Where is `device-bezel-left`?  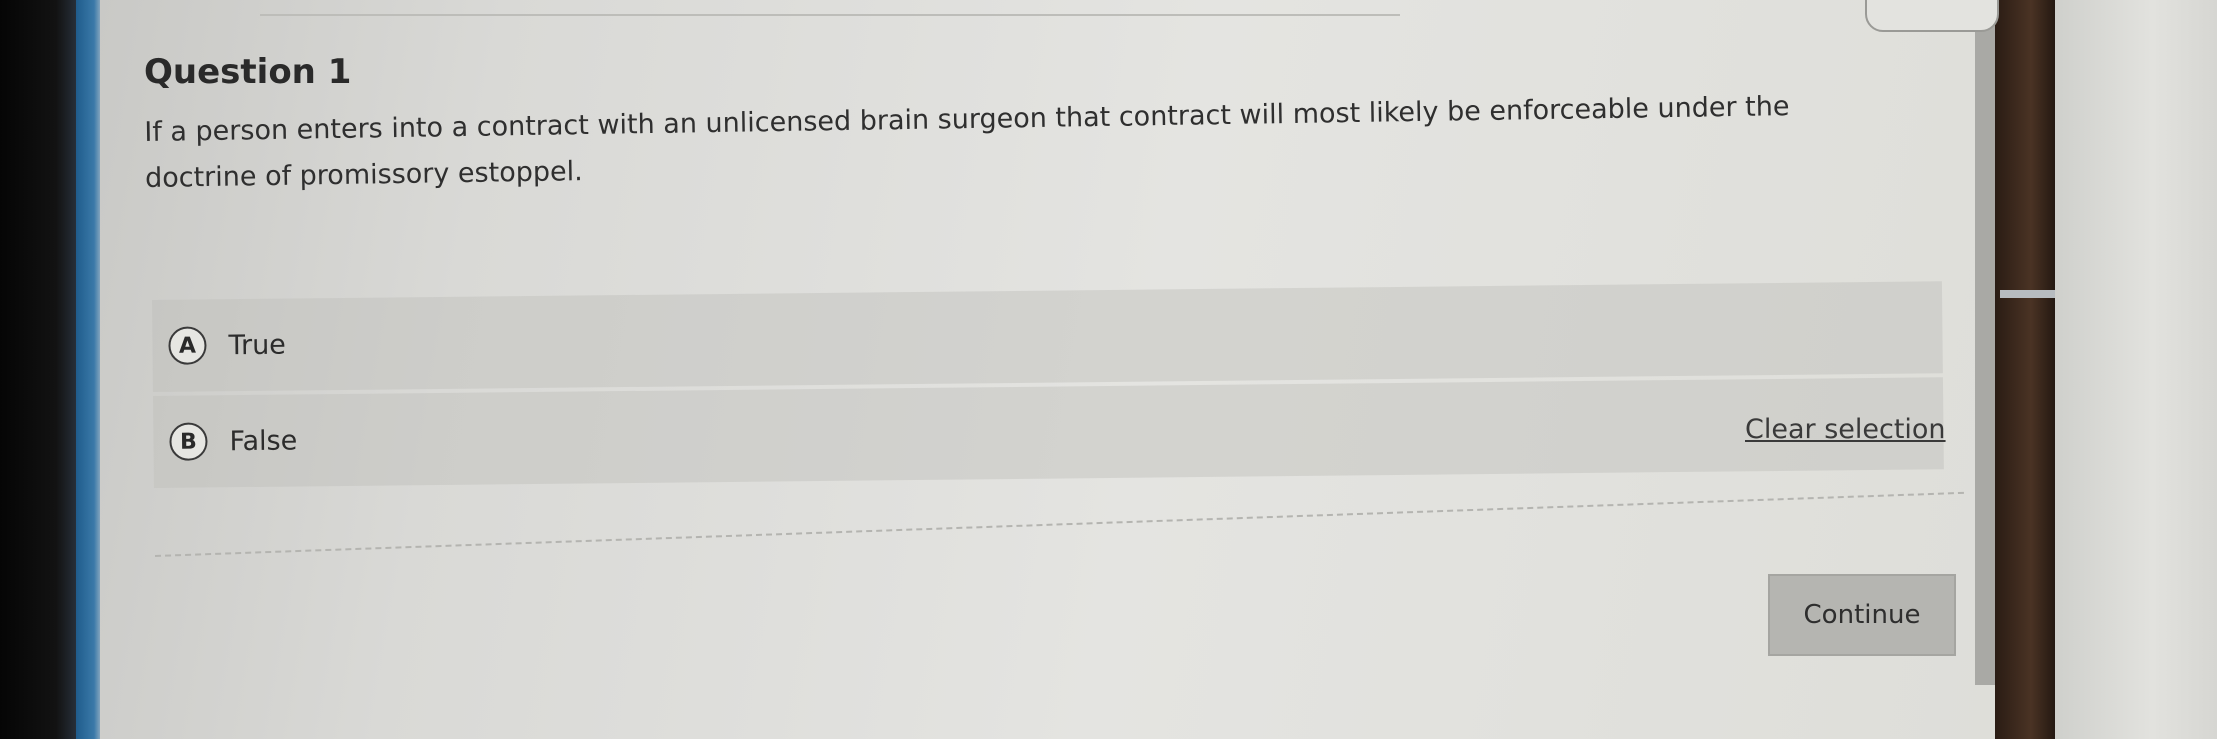
device-bezel-left is located at coordinates (40, 369).